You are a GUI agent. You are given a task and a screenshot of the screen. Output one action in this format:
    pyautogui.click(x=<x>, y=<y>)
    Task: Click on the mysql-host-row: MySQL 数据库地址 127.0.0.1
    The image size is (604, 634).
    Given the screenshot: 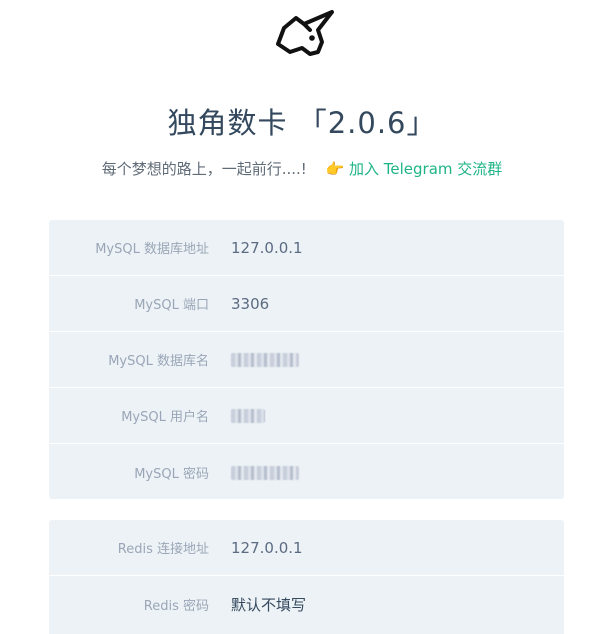 What is the action you would take?
    pyautogui.click(x=306, y=248)
    